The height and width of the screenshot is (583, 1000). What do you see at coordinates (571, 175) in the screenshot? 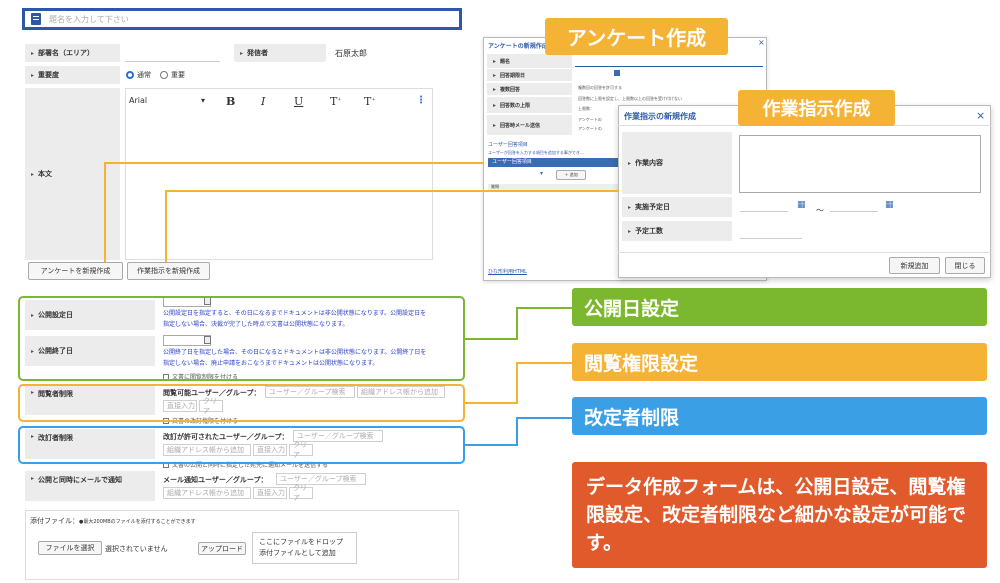
I see `add-item-button: ＋ 追加` at bounding box center [571, 175].